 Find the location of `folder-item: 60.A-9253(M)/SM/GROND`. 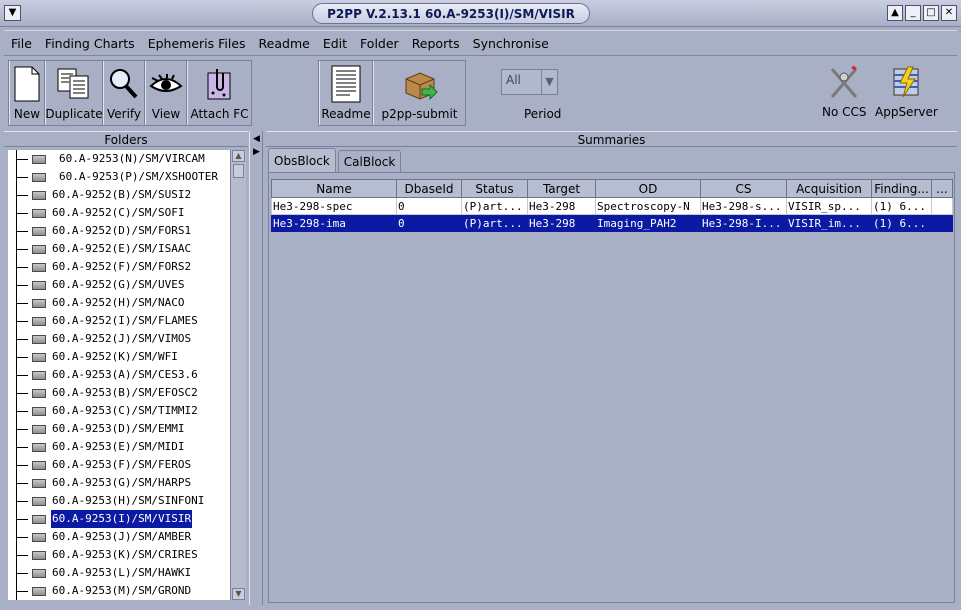

folder-item: 60.A-9253(M)/SM/GROND is located at coordinates (119, 591).